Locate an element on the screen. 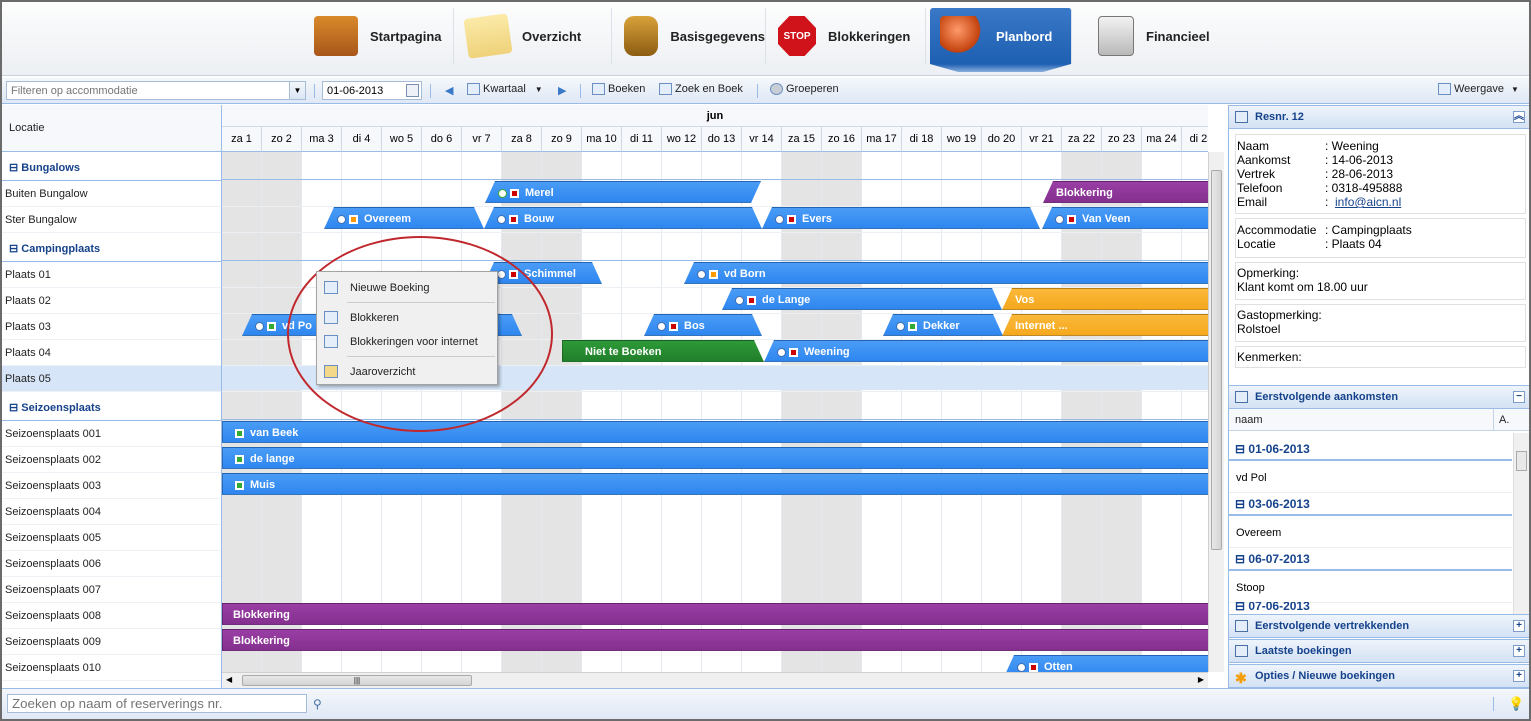  tab-overzicht: Overzicht is located at coordinates (534, 36).